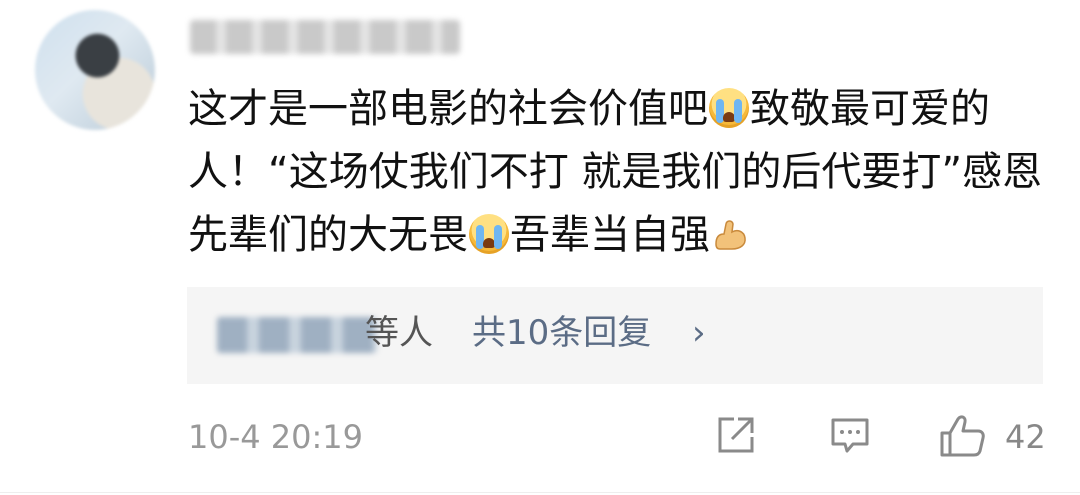 The width and height of the screenshot is (1080, 495). What do you see at coordinates (963, 438) in the screenshot?
I see `like-icon` at bounding box center [963, 438].